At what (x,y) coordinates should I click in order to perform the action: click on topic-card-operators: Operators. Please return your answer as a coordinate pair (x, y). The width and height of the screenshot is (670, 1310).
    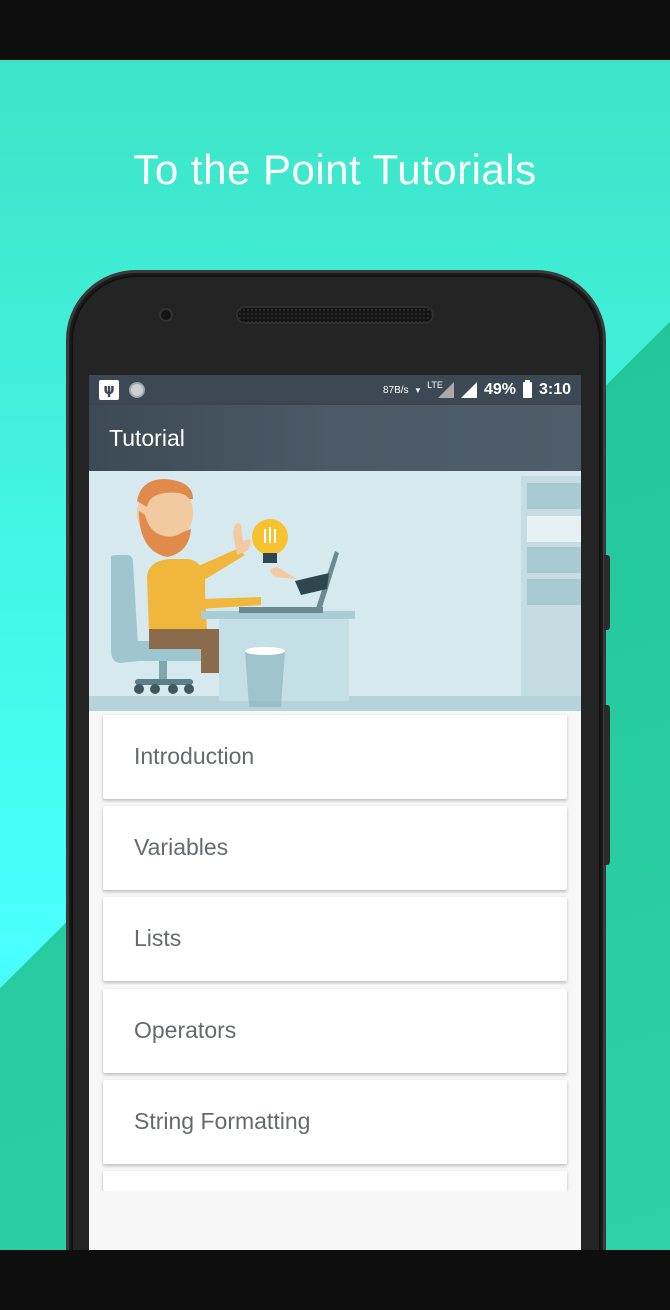
    Looking at the image, I should click on (335, 1031).